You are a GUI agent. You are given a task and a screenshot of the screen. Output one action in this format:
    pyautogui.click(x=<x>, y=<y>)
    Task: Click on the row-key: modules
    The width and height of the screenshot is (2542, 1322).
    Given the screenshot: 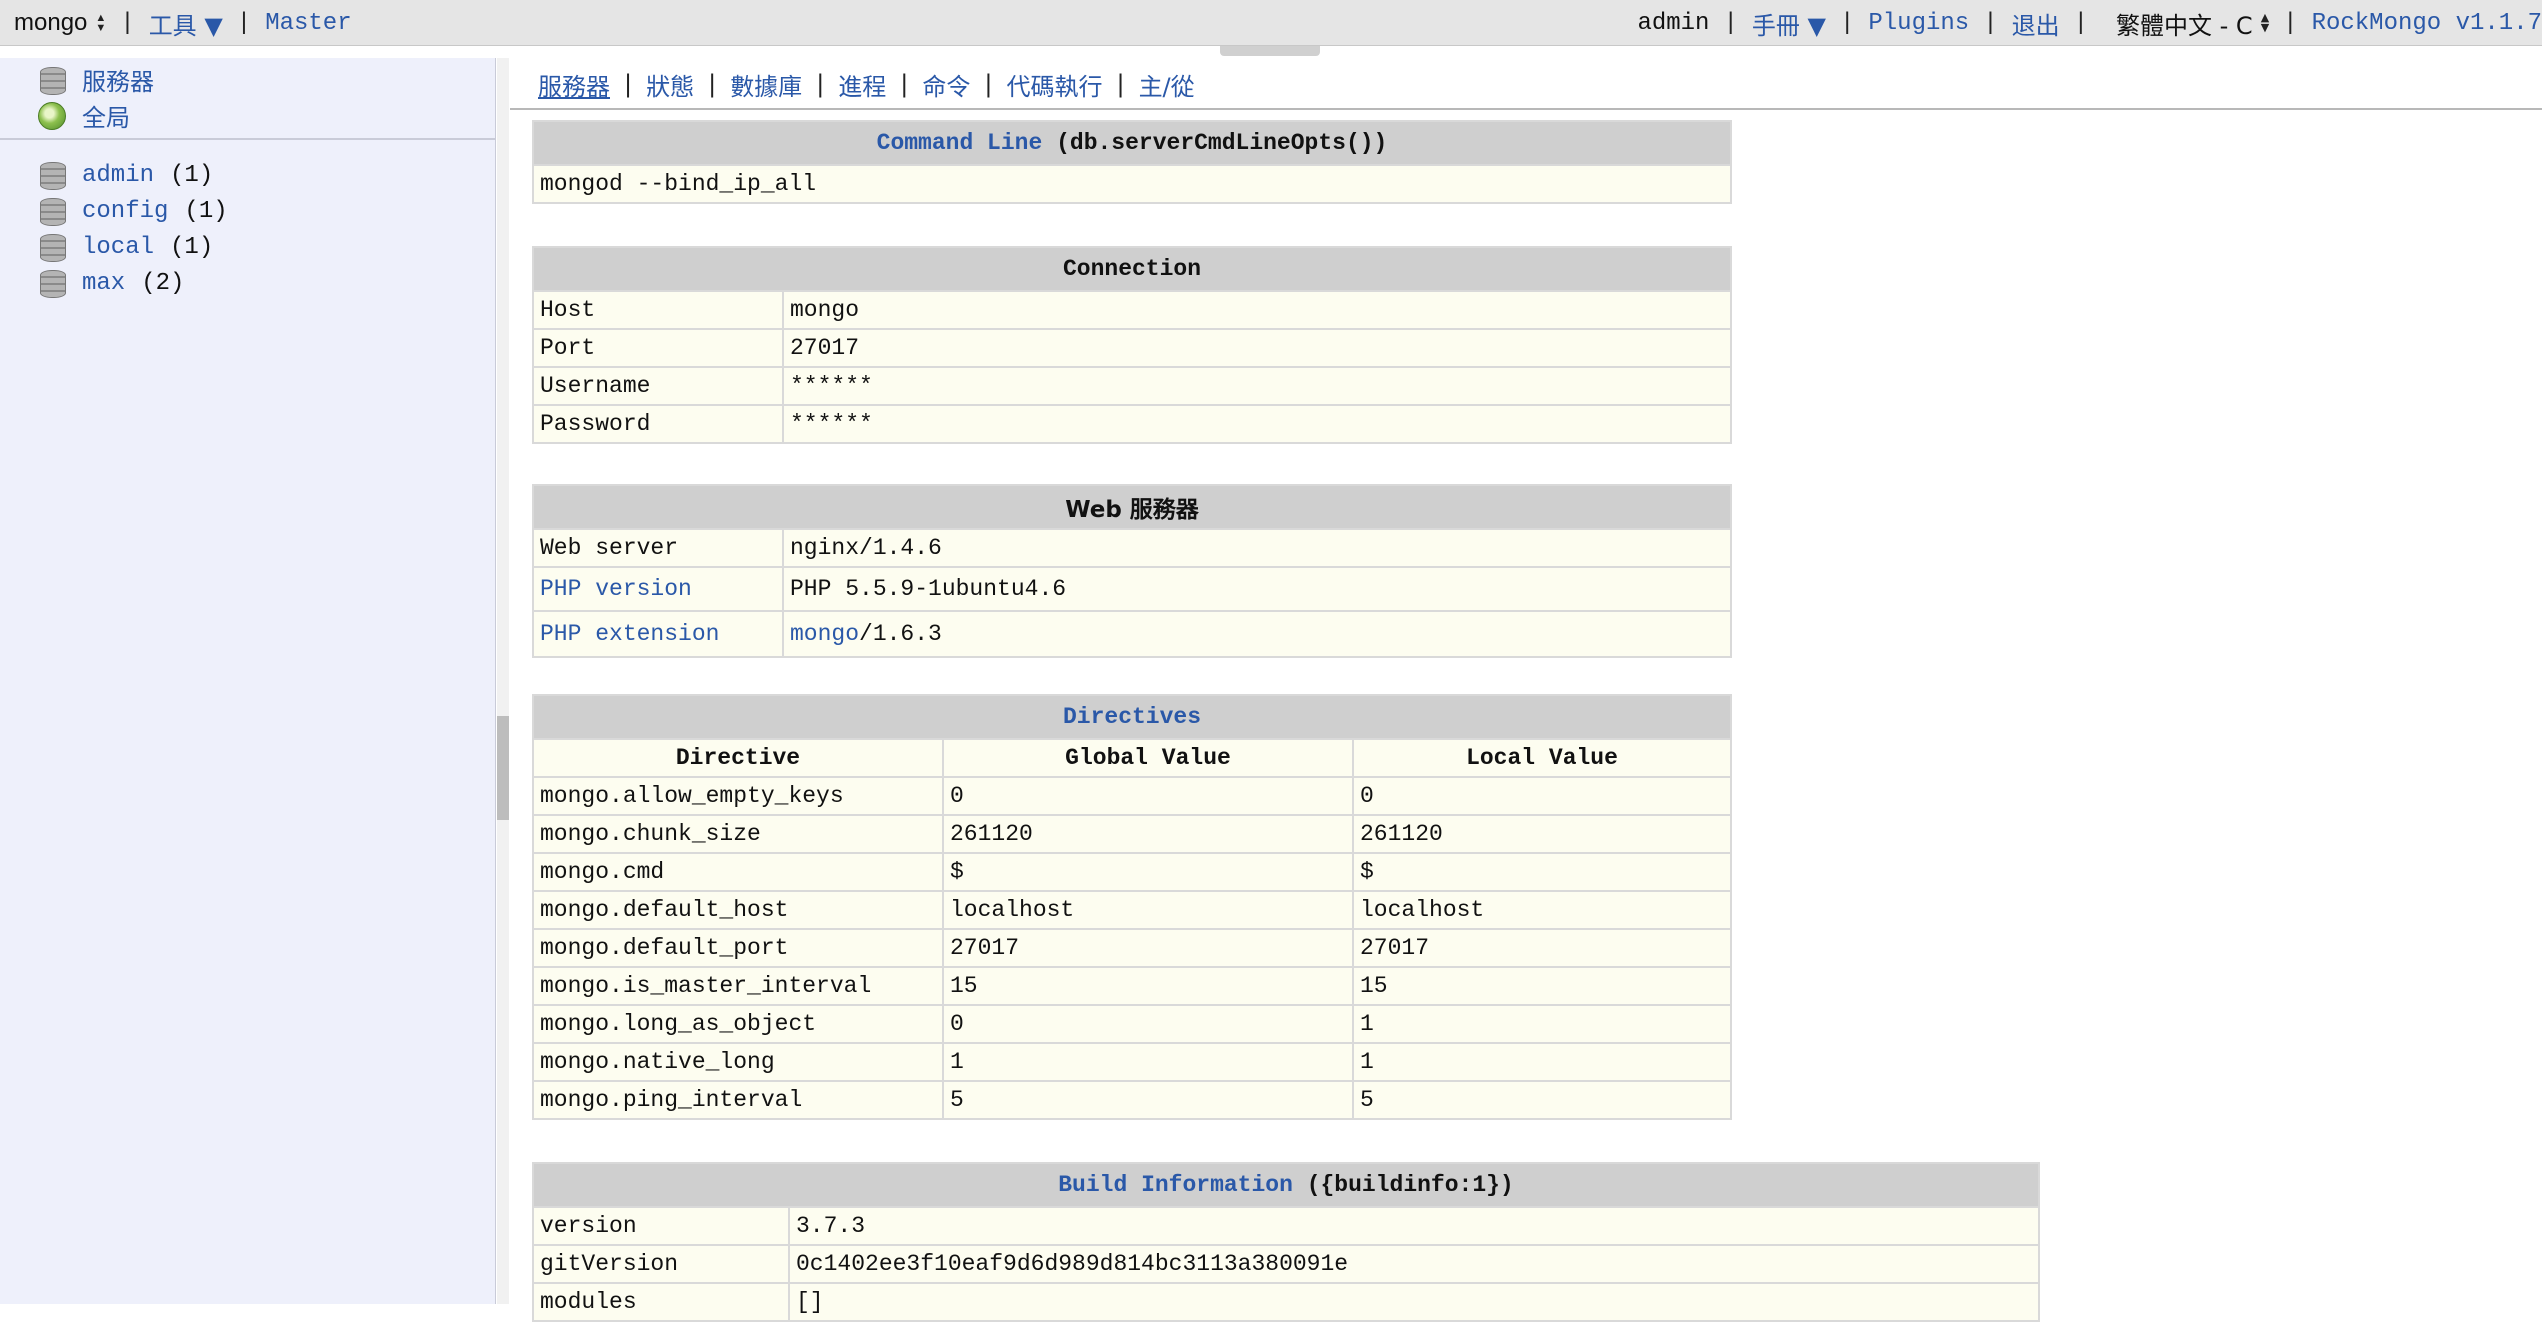 What is the action you would take?
    pyautogui.click(x=661, y=1302)
    